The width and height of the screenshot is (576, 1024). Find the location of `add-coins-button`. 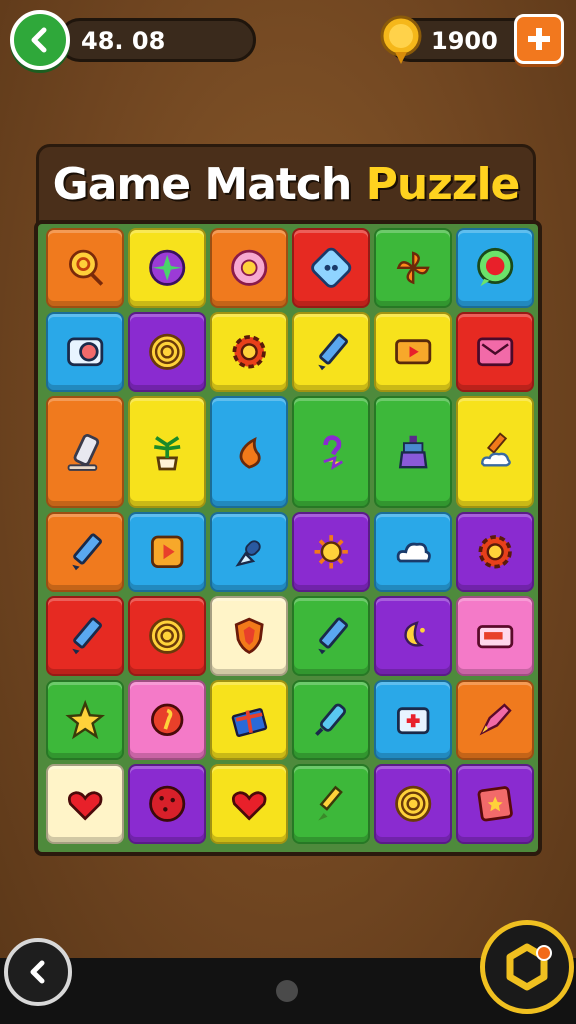

add-coins-button is located at coordinates (539, 39).